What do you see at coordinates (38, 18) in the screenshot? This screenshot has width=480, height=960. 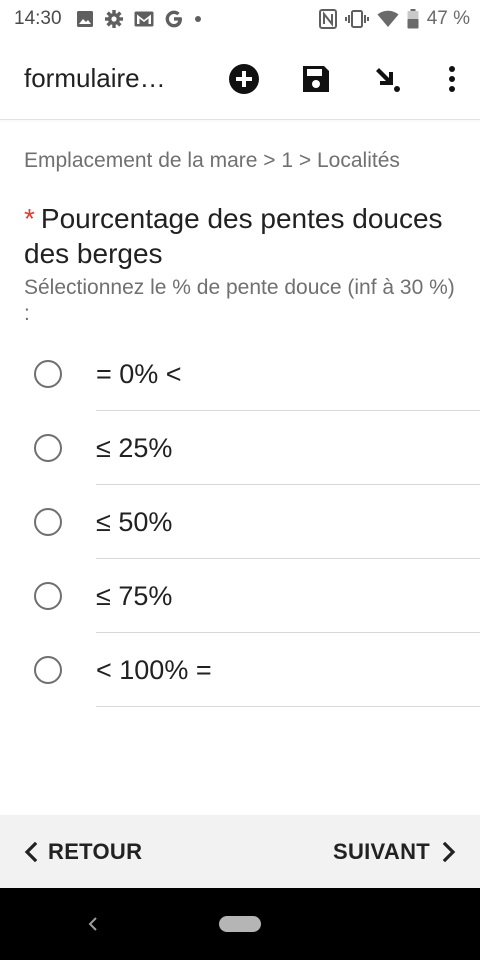 I see `status-time: 14:30` at bounding box center [38, 18].